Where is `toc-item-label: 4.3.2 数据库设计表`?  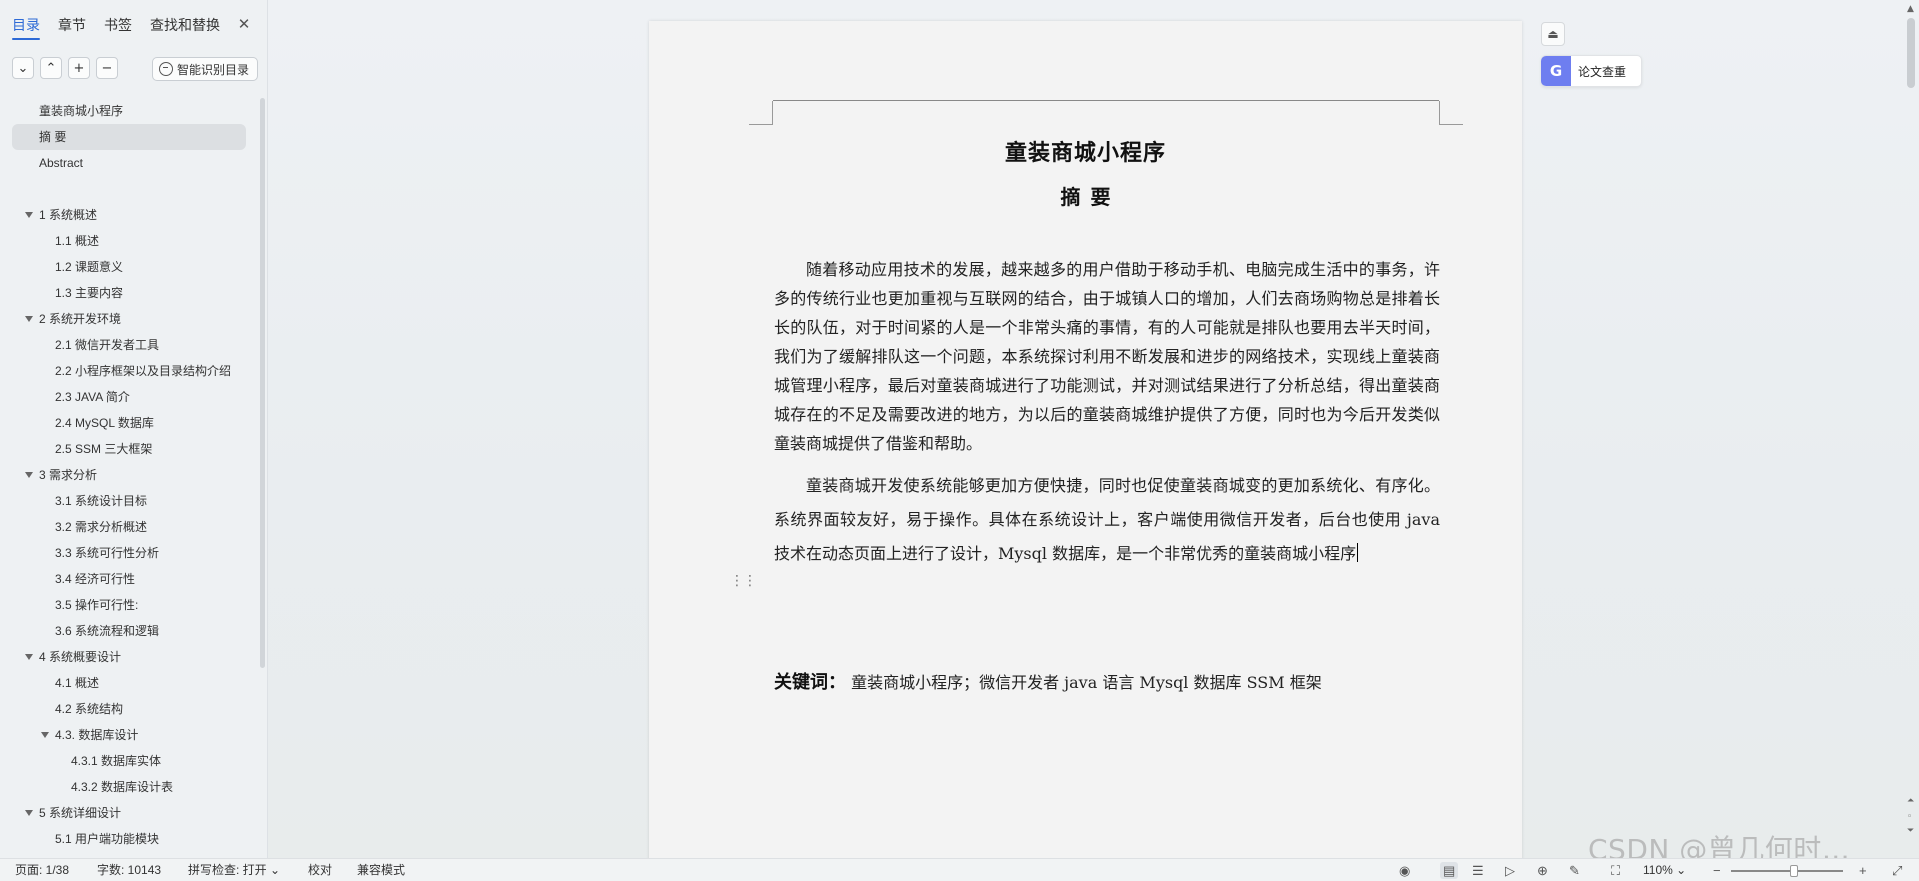
toc-item-label: 4.3.2 数据库设计表 is located at coordinates (122, 787).